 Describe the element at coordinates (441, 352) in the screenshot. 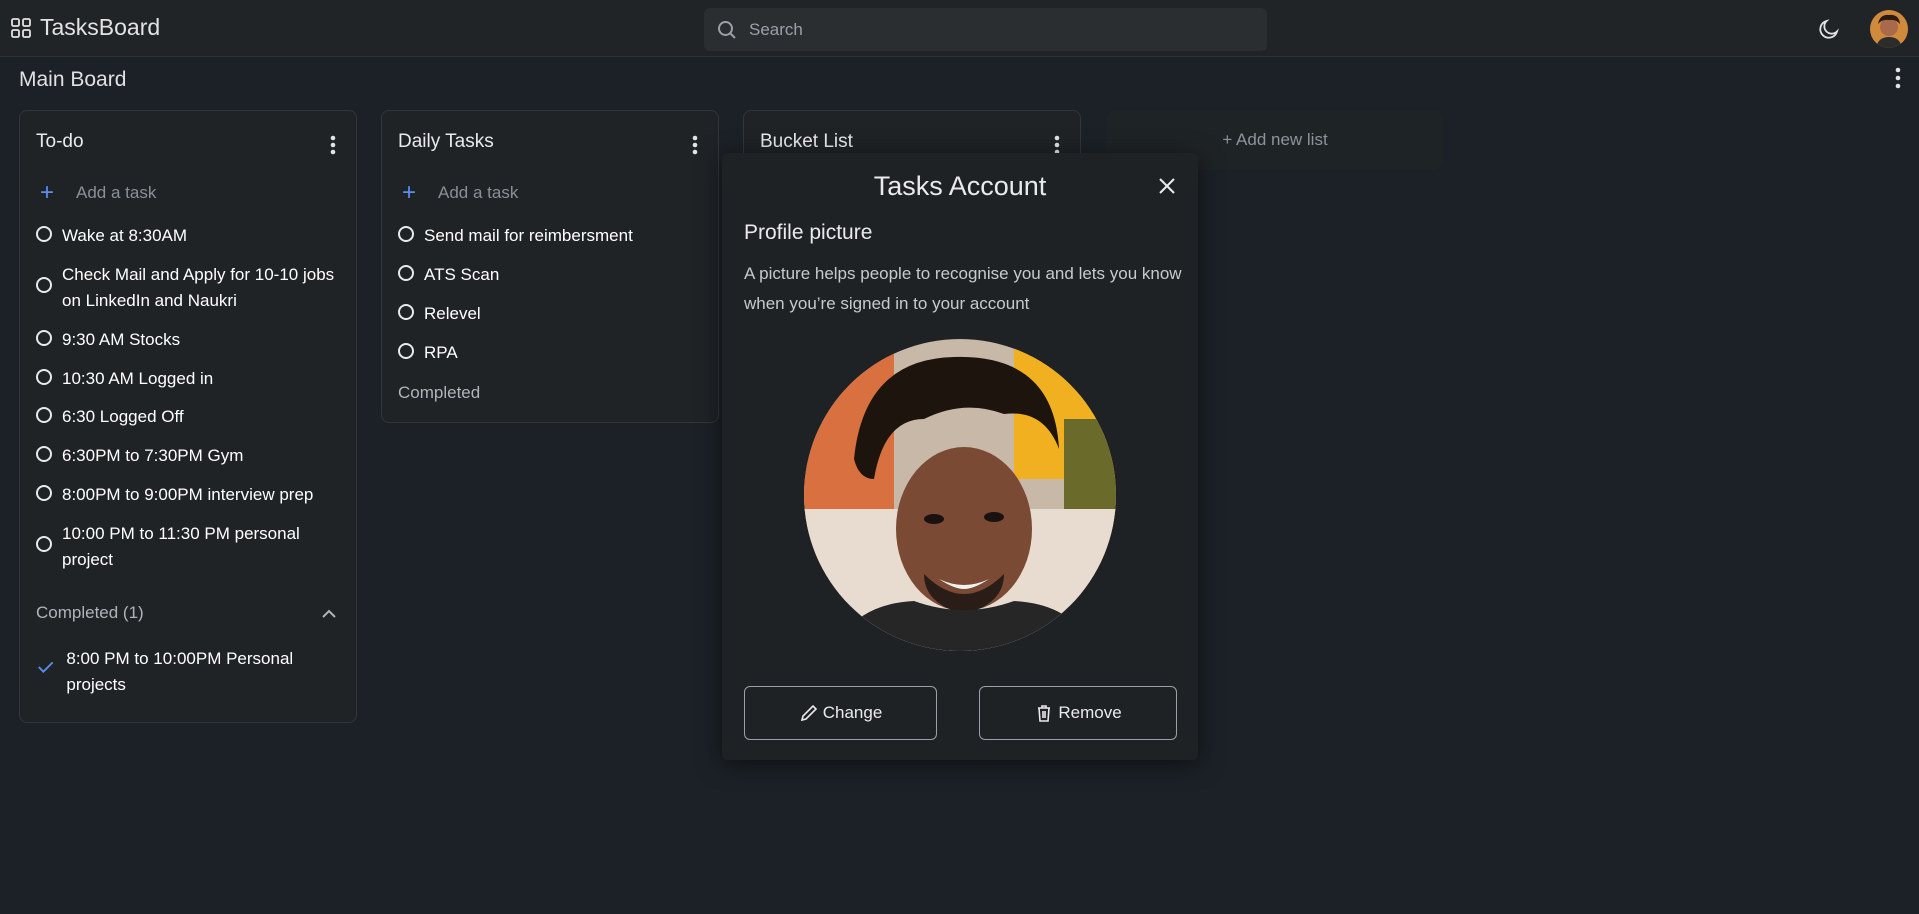

I see `task-text: RPA` at that location.